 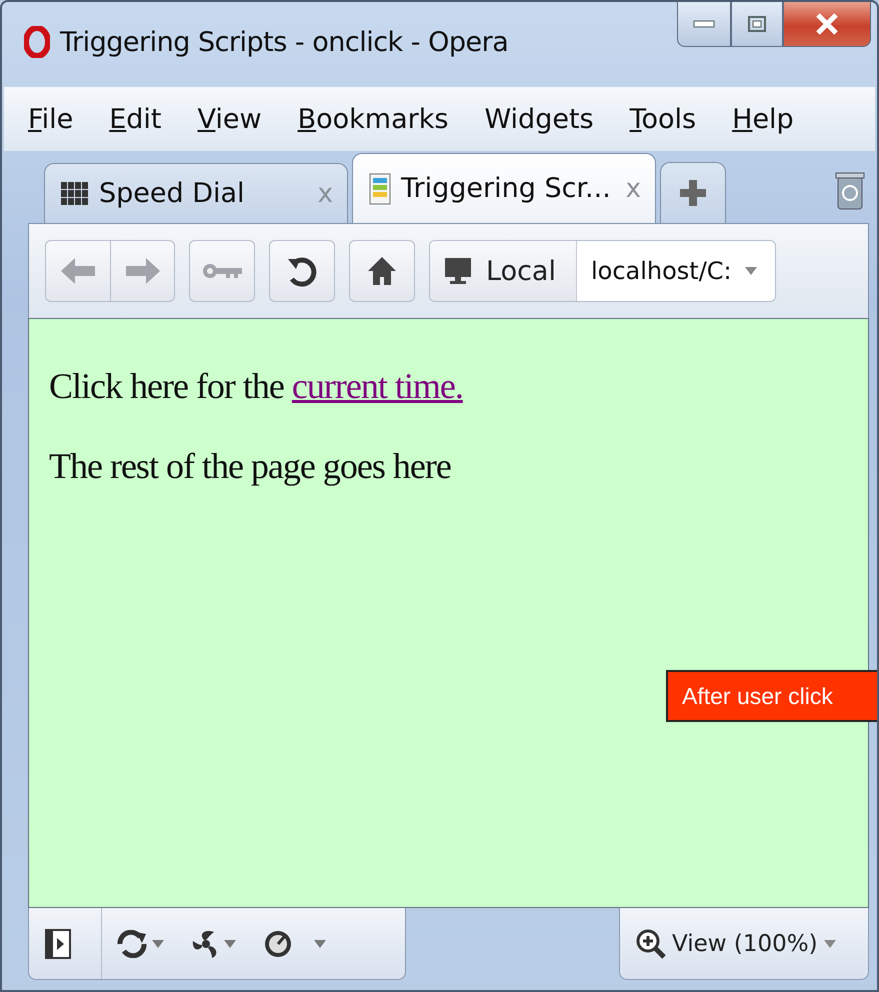 I want to click on home-icon, so click(x=382, y=271).